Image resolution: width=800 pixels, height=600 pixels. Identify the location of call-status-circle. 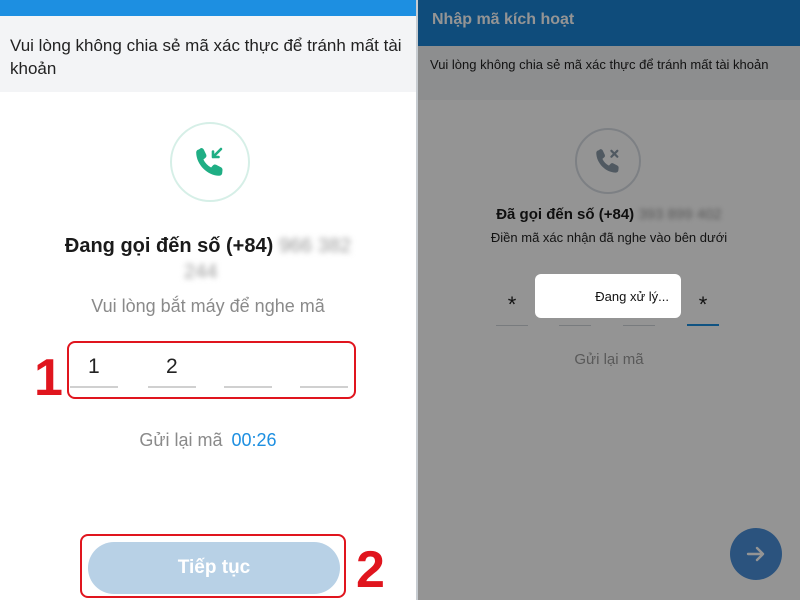
(210, 162).